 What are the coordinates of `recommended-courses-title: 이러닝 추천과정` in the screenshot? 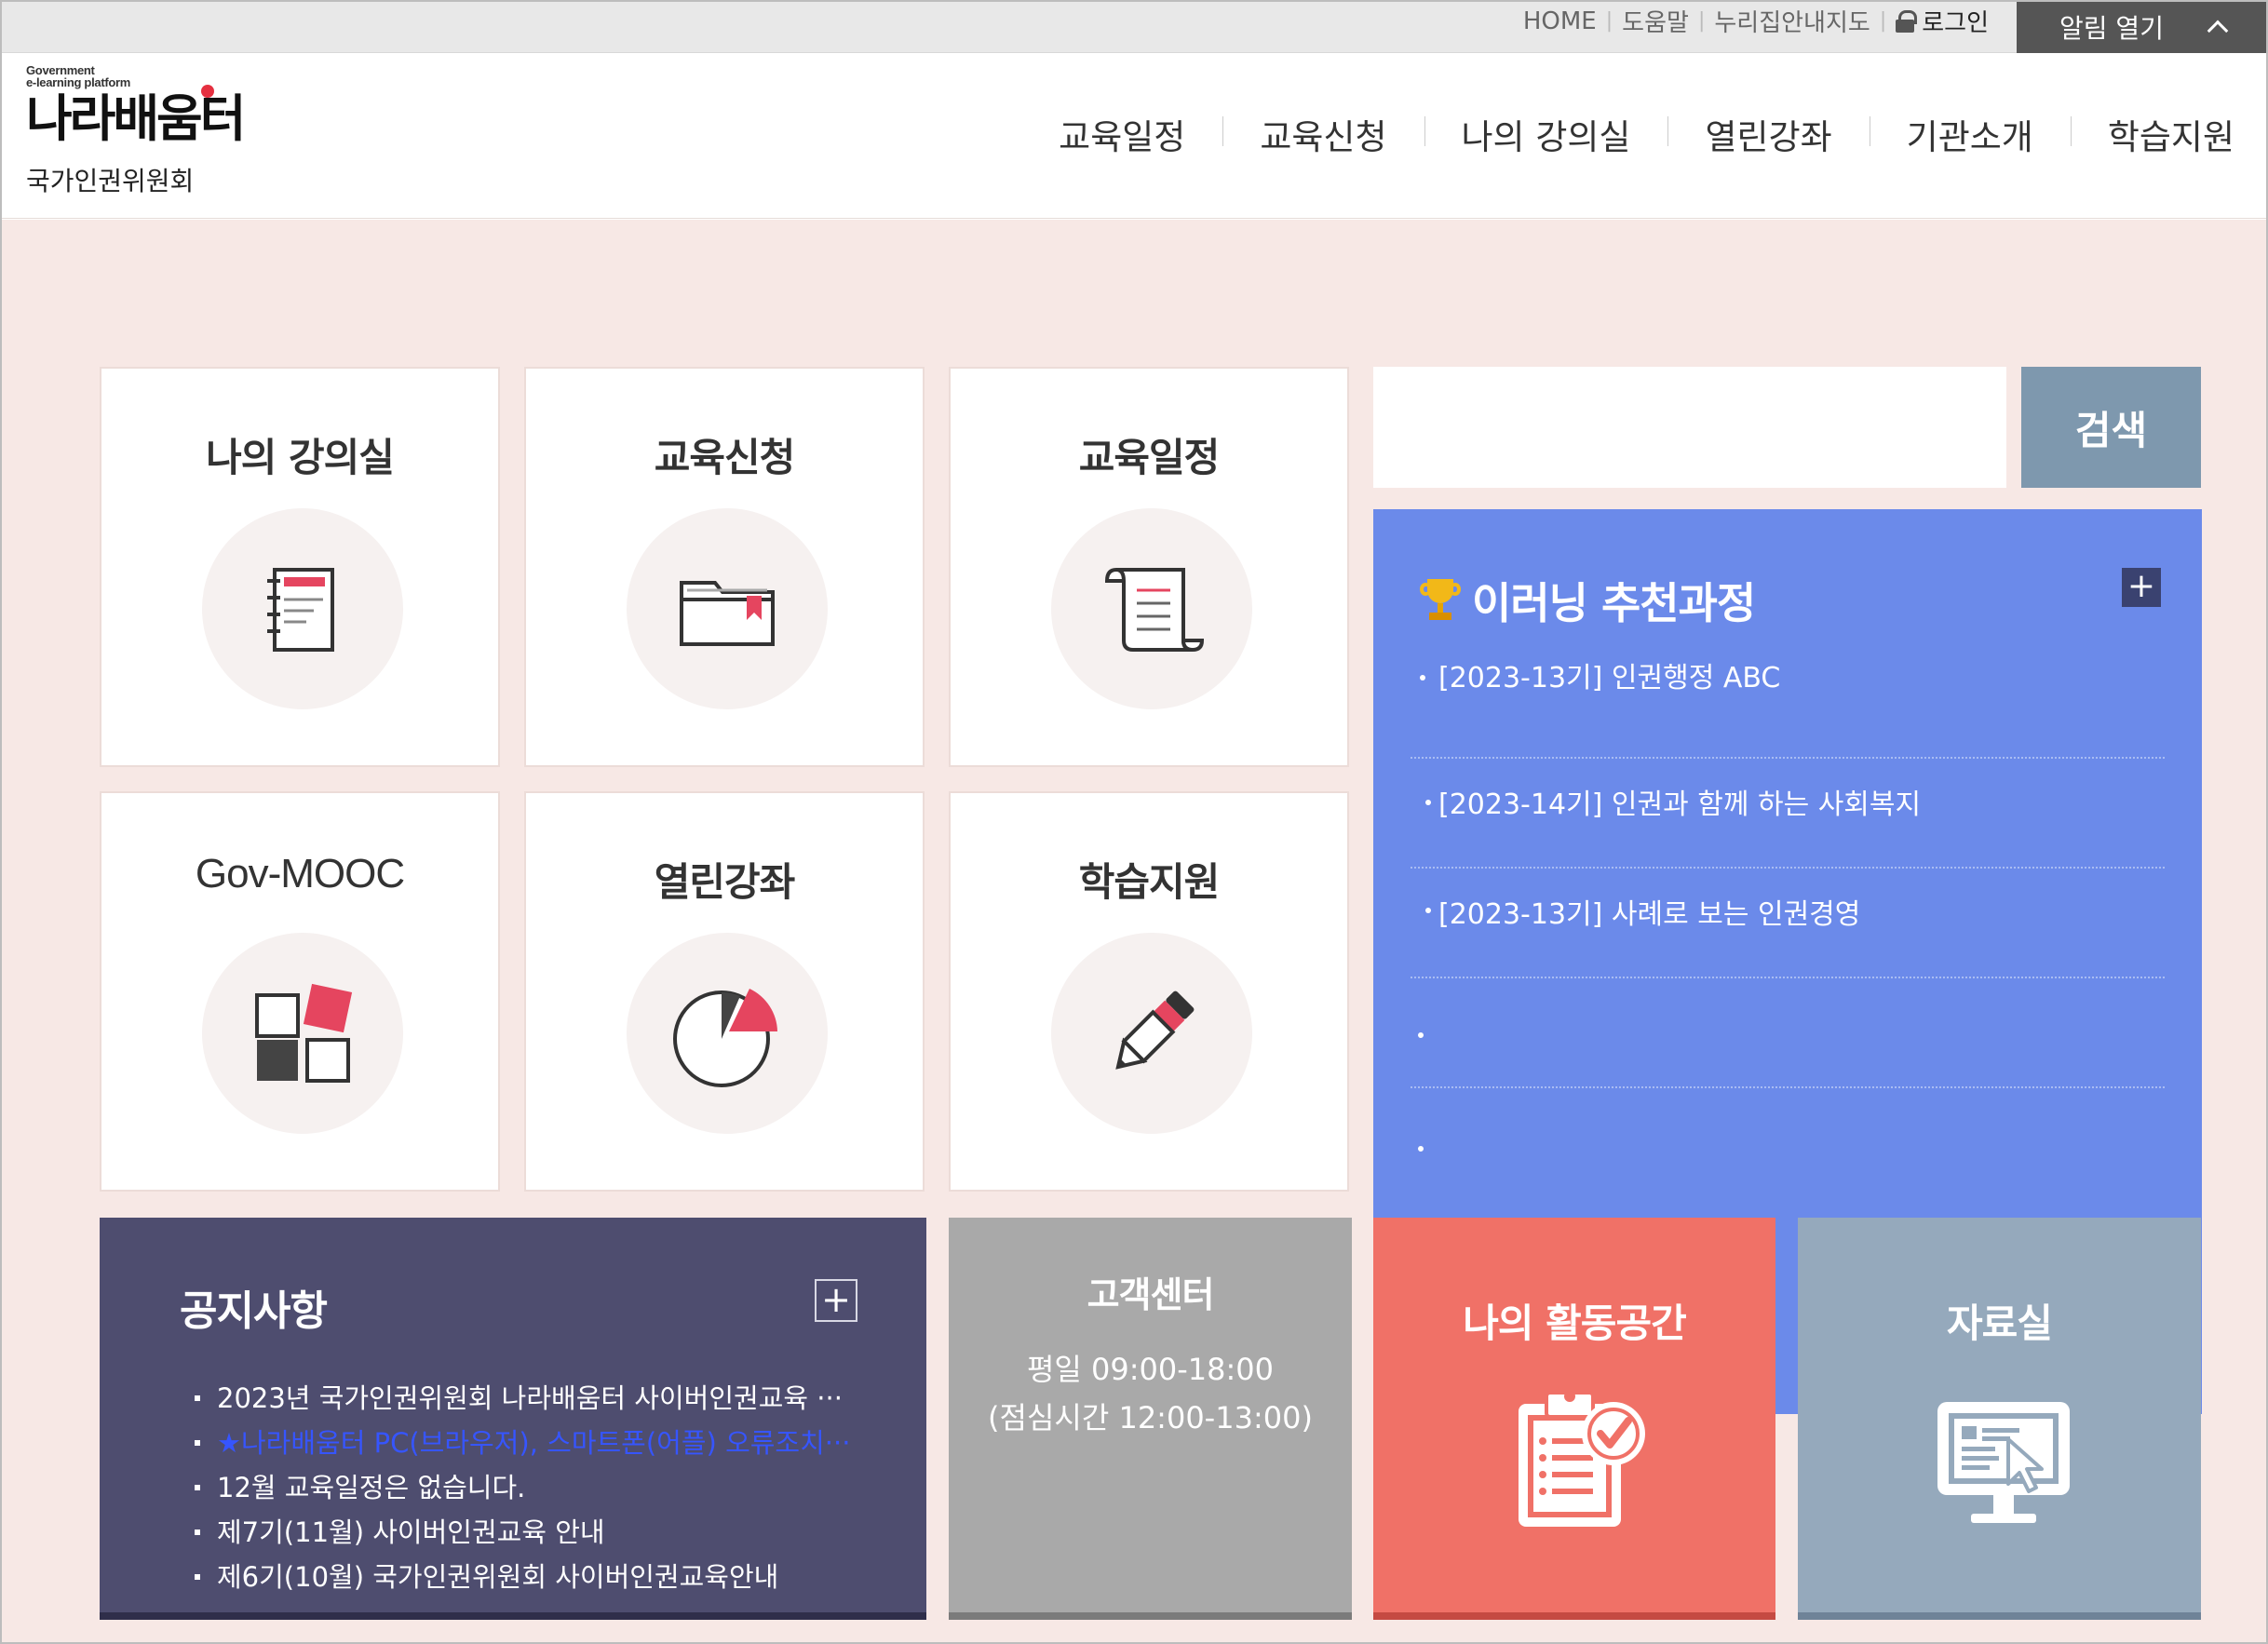 It's located at (1614, 603).